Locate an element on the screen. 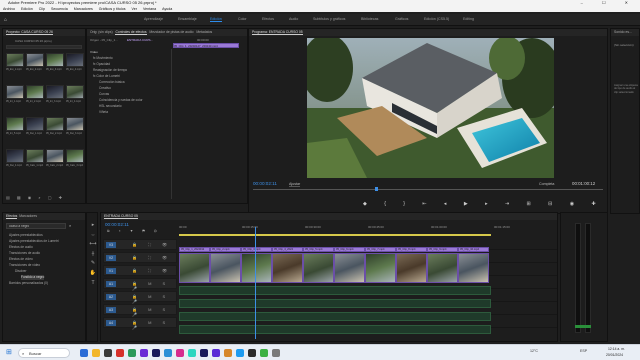  effect-row: fx Movimiento is located at coordinates (103, 58).